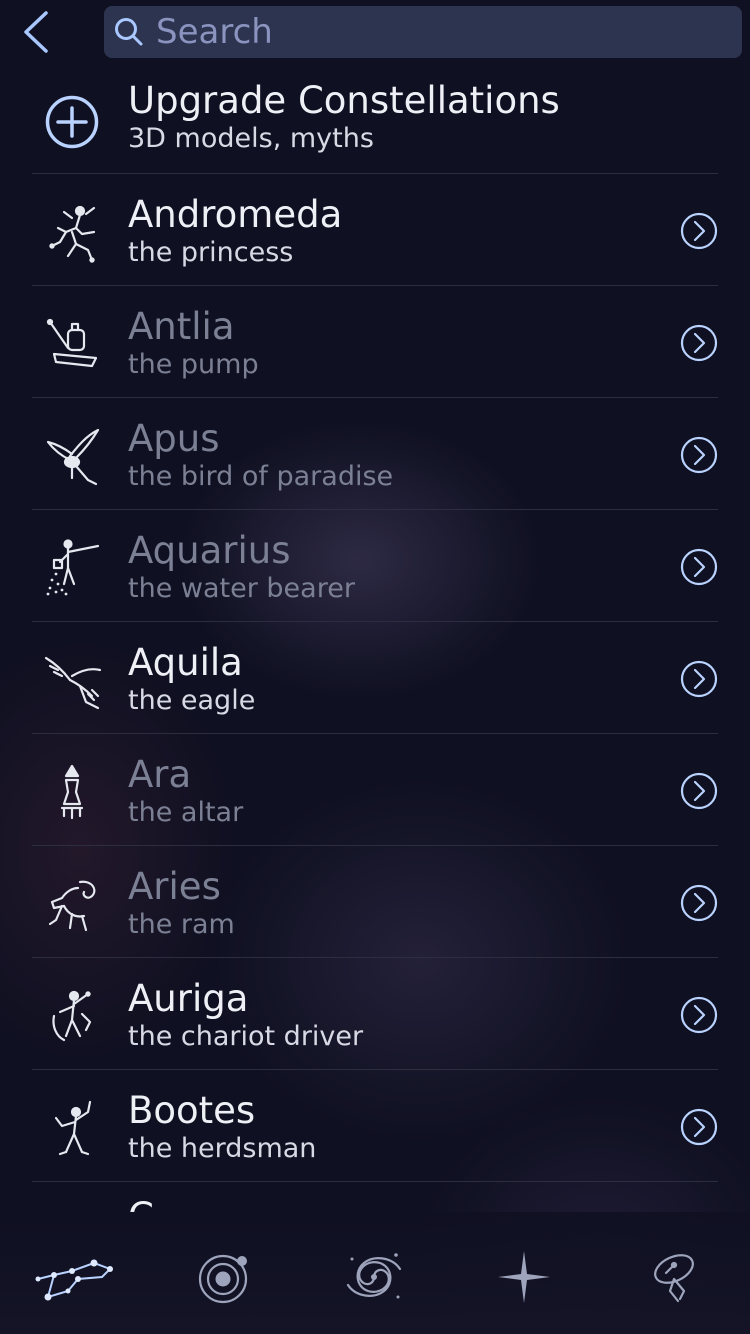 This screenshot has height=1334, width=750. I want to click on constellation-description: the herdsman, so click(222, 1148).